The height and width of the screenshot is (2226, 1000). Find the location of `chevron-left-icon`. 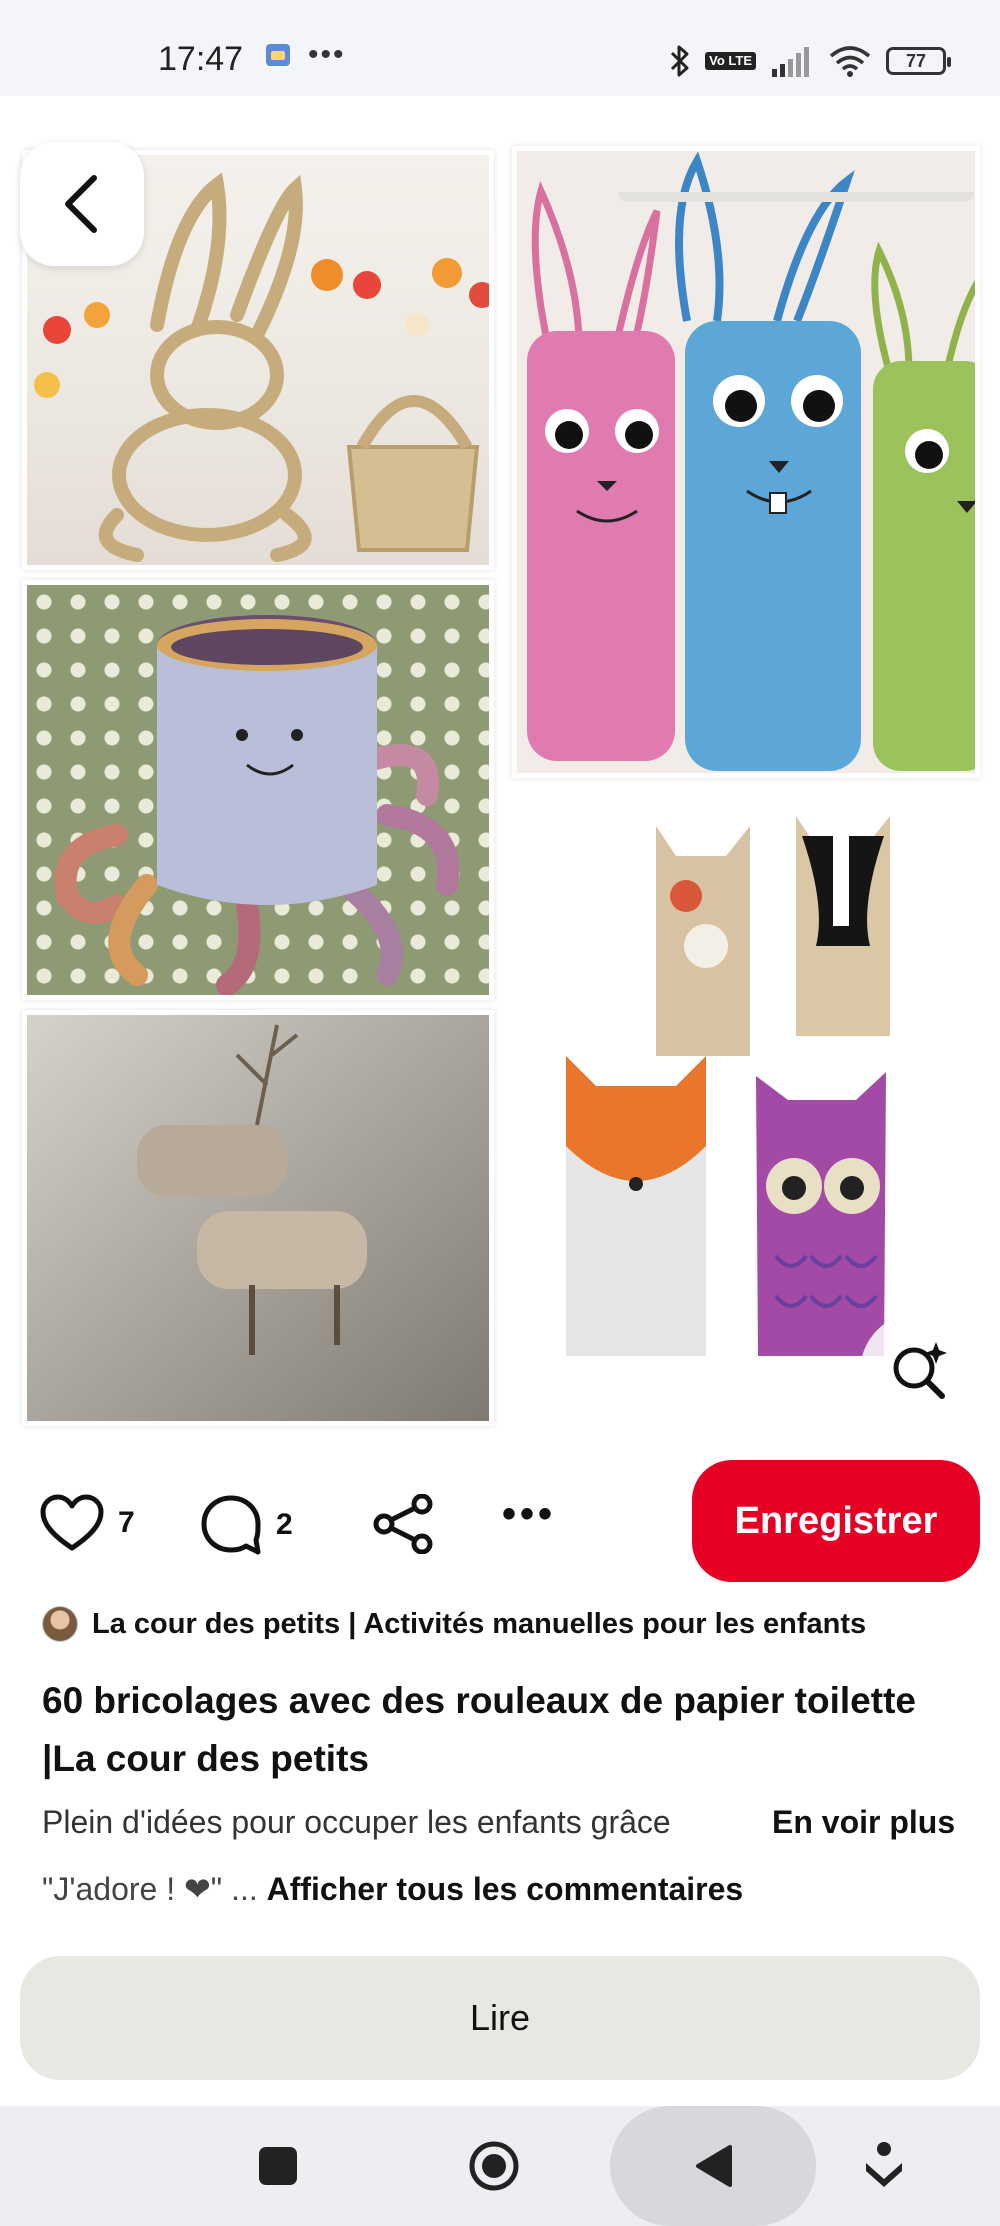

chevron-left-icon is located at coordinates (81, 204).